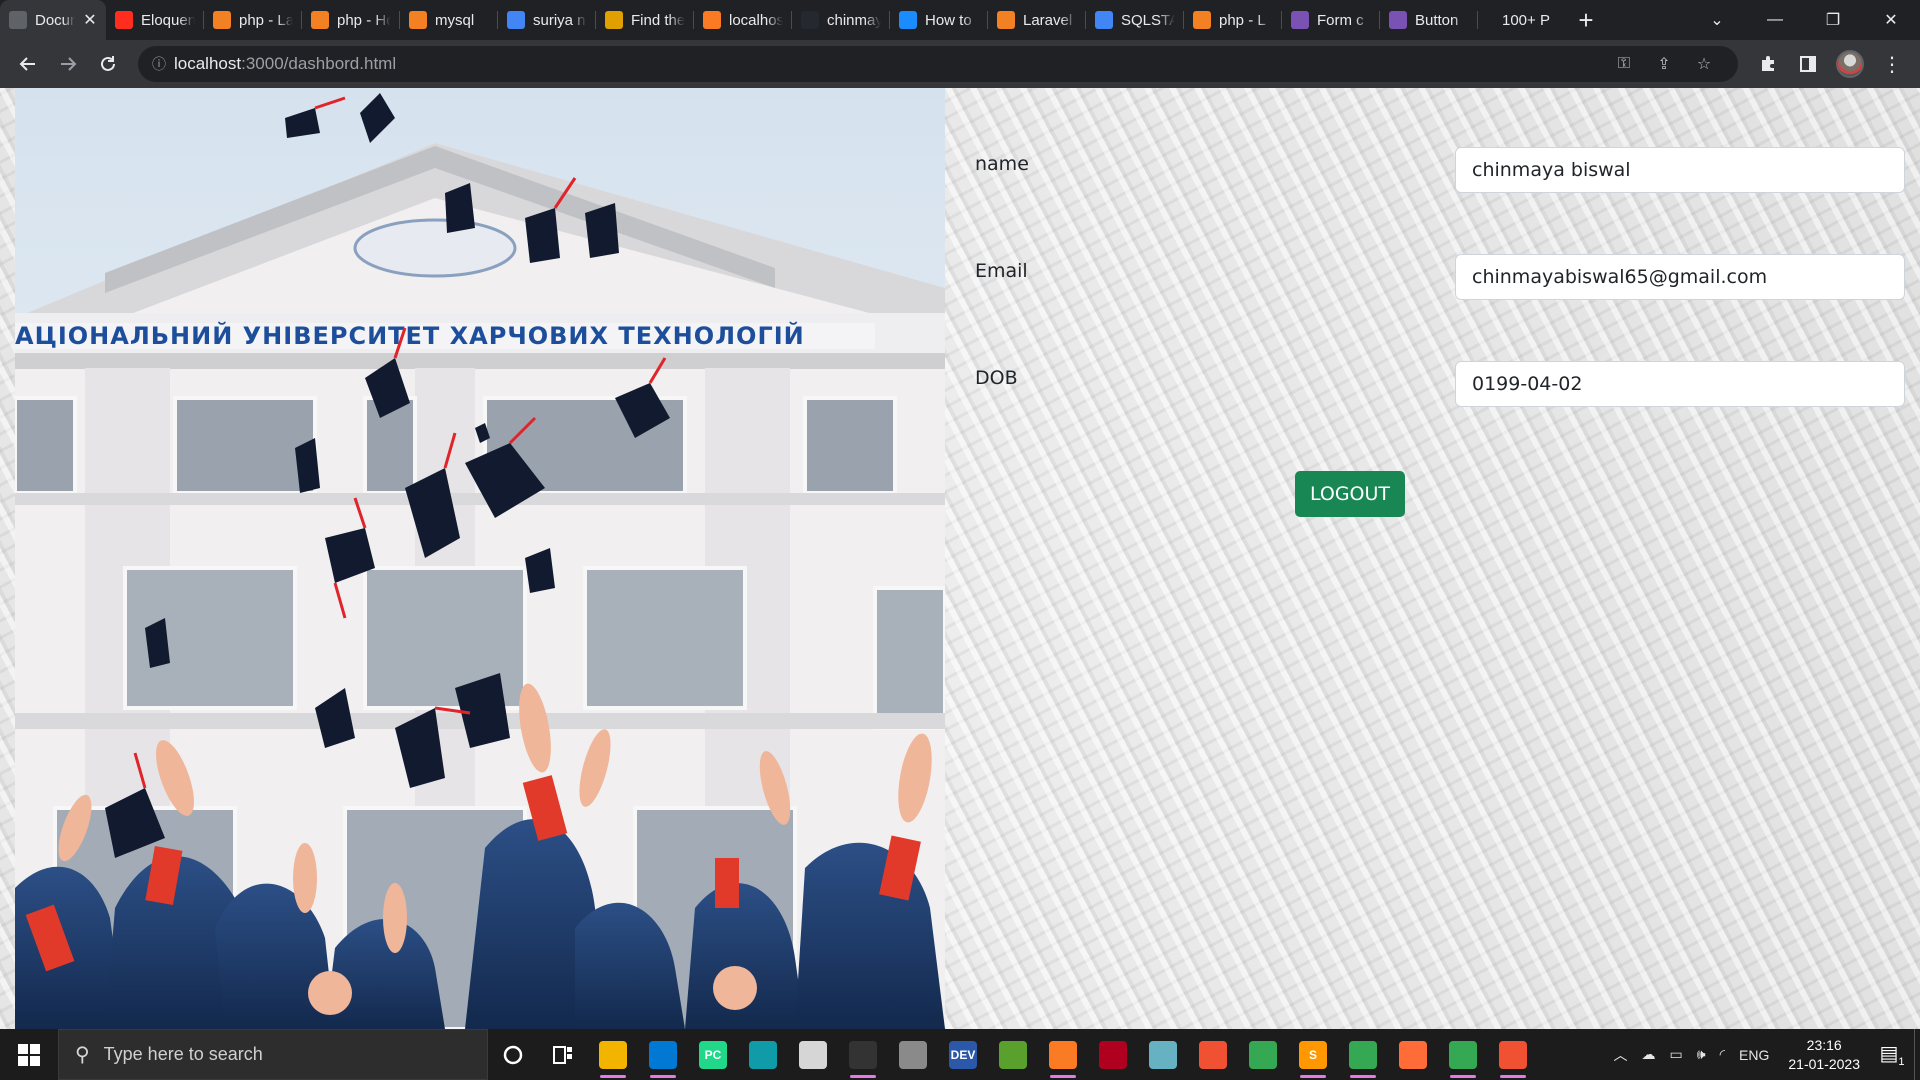 Image resolution: width=1920 pixels, height=1080 pixels. What do you see at coordinates (713, 1054) in the screenshot?
I see `pycharm-icon: PC` at bounding box center [713, 1054].